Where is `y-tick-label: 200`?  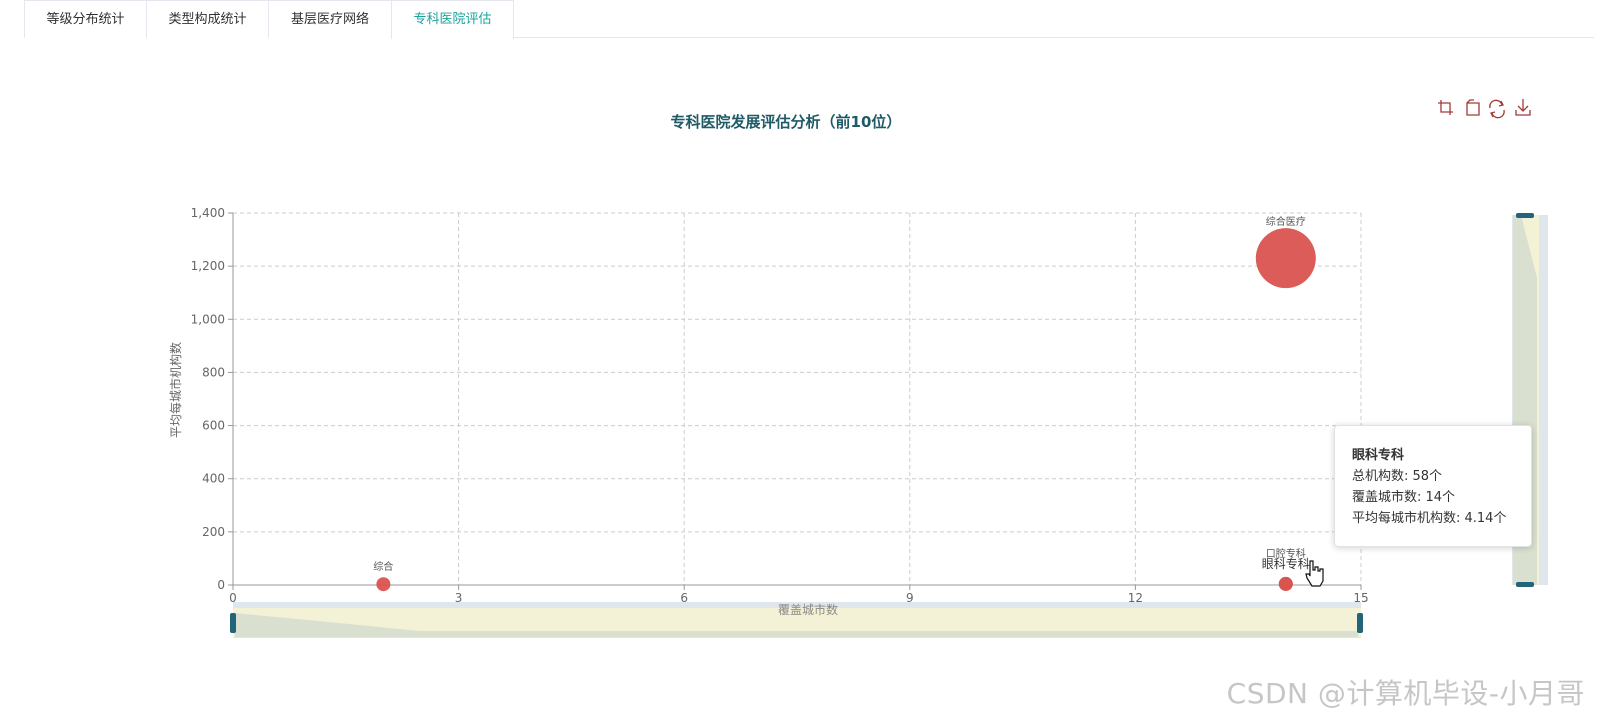
y-tick-label: 200 is located at coordinates (213, 532).